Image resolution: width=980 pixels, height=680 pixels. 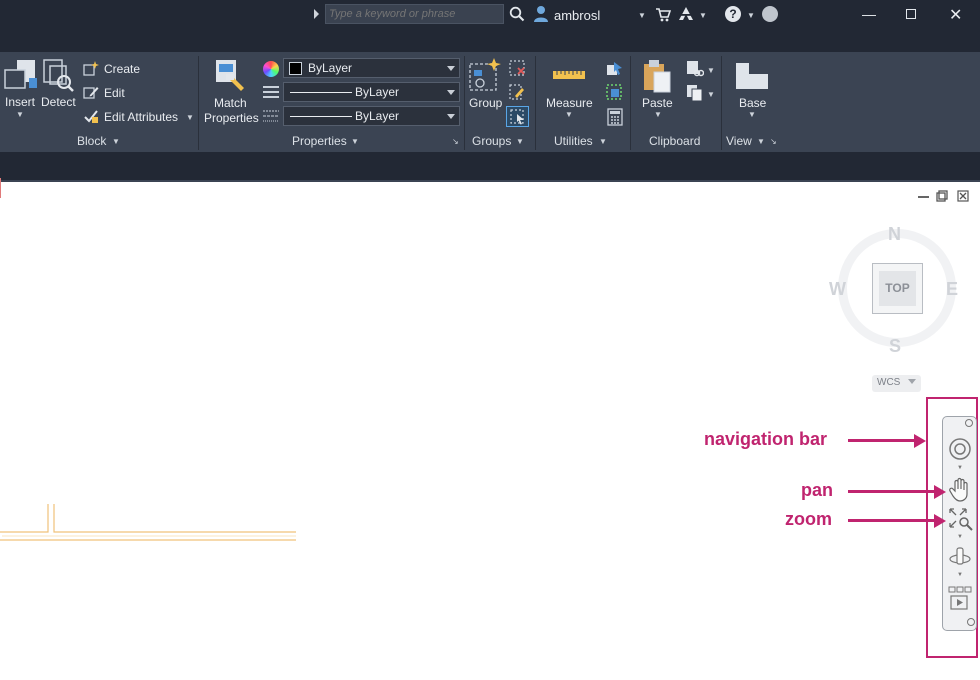 What do you see at coordinates (116, 141) in the screenshot?
I see `block-panel-expand-icon: ▼` at bounding box center [116, 141].